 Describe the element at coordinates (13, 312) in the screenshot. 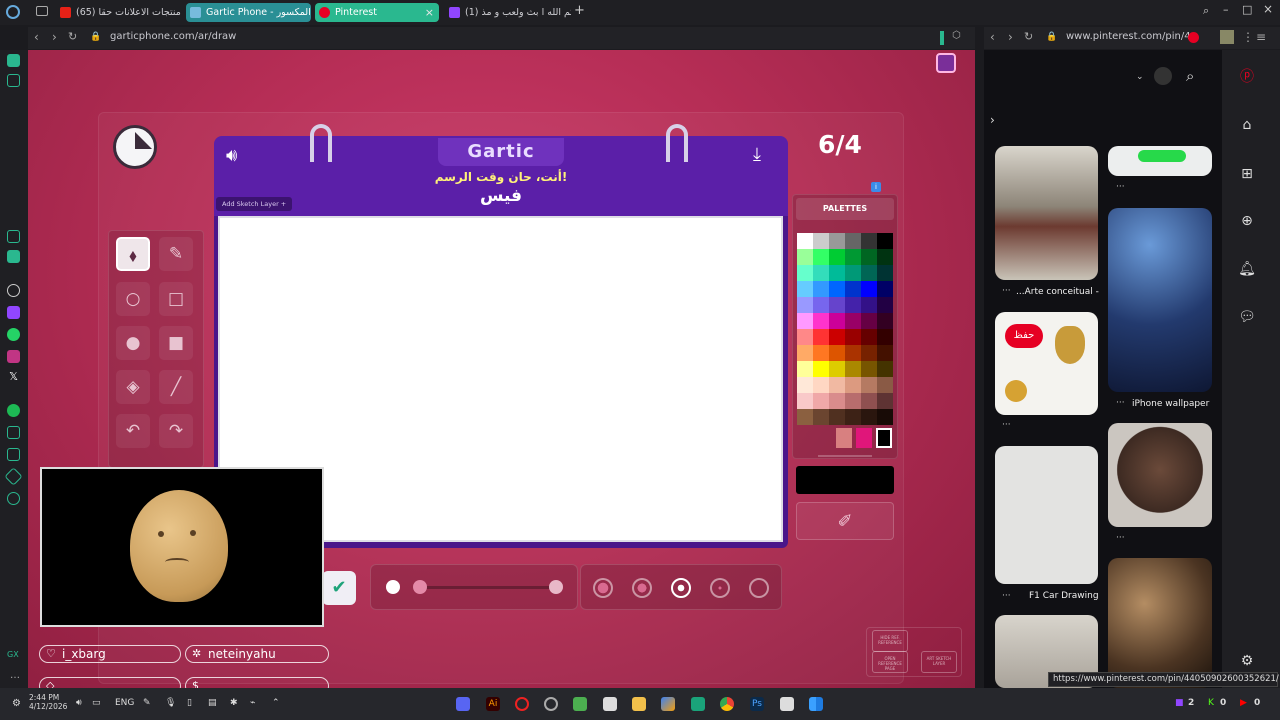

I see `twitch-icon` at that location.